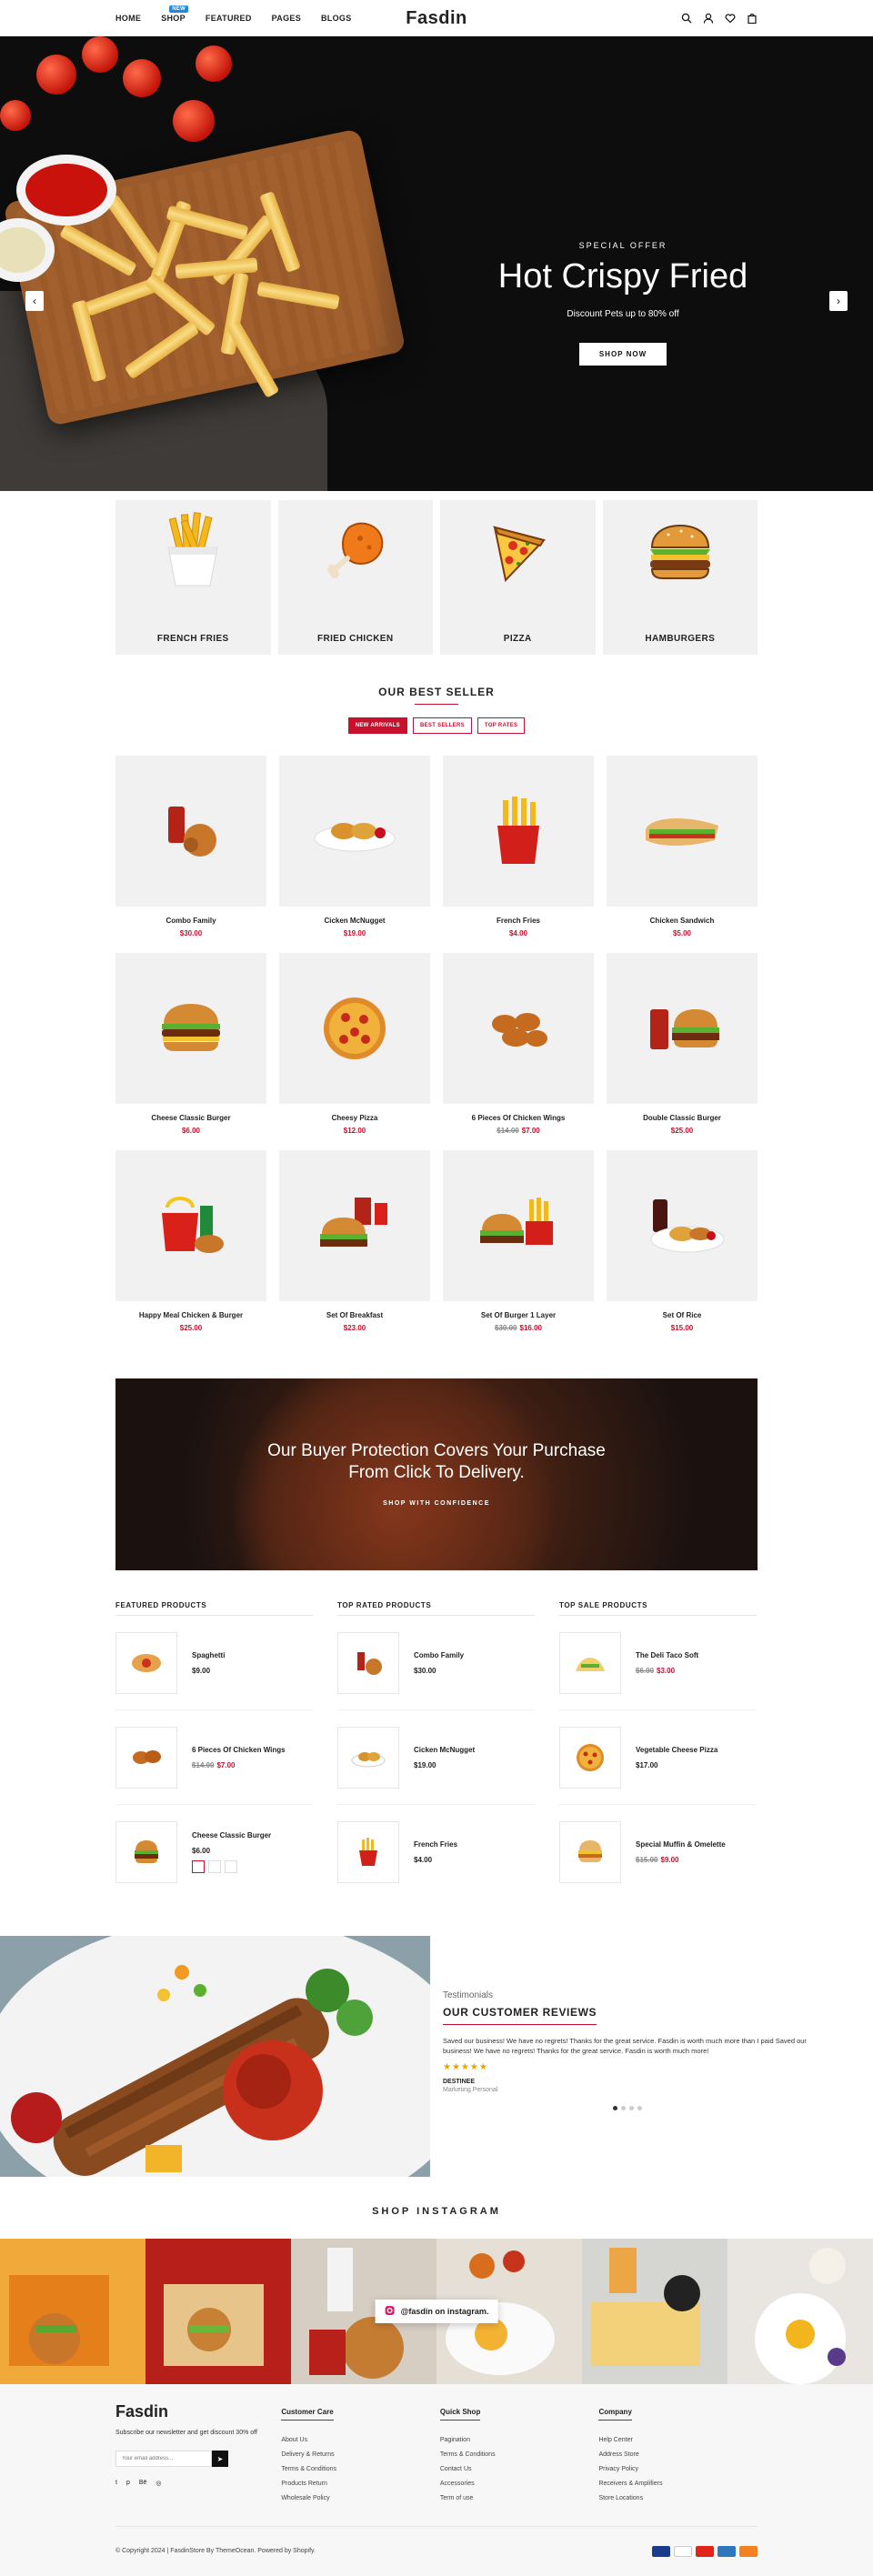 This screenshot has width=873, height=2576. Describe the element at coordinates (232, 1835) in the screenshot. I see `list-item-name: Cheese Classic Burger` at that location.